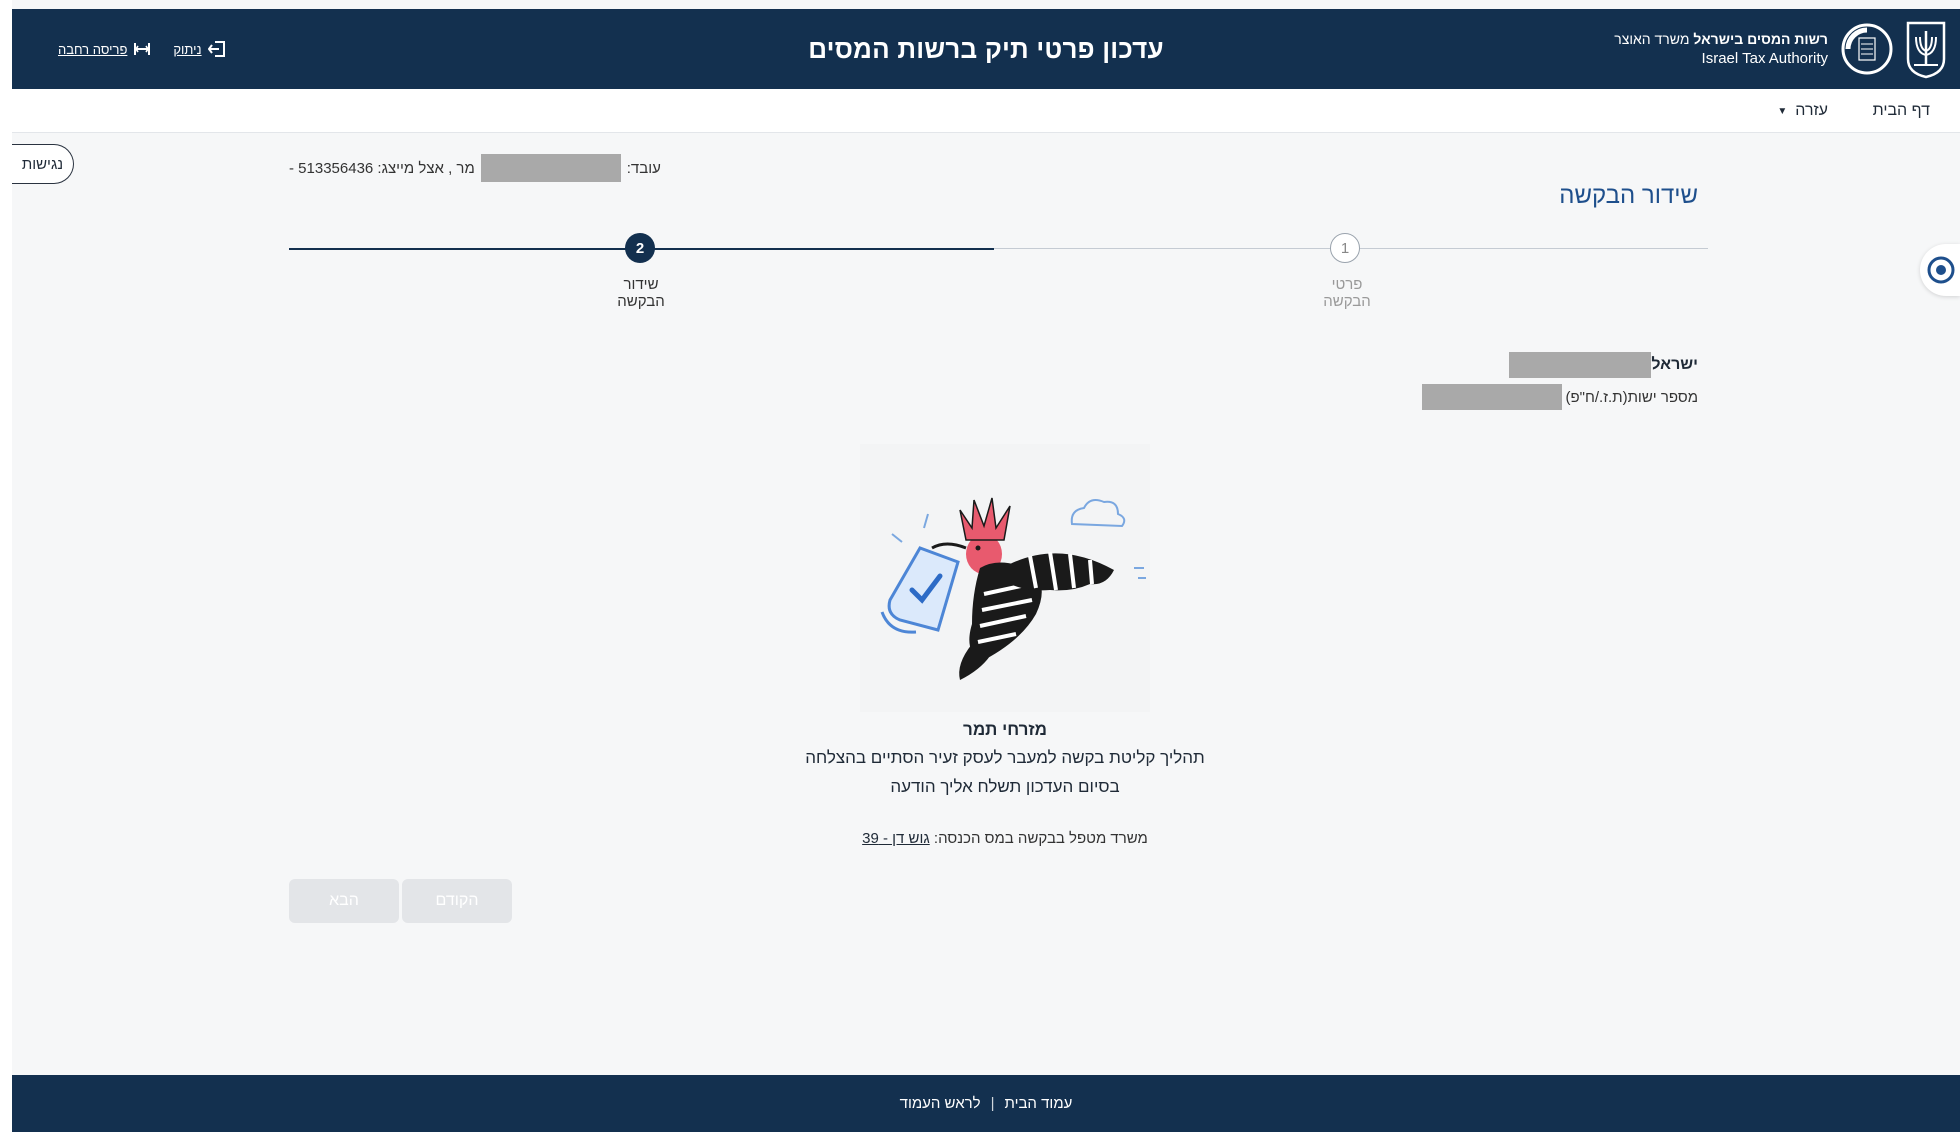  Describe the element at coordinates (344, 901) in the screenshot. I see `next-button: הבא` at that location.